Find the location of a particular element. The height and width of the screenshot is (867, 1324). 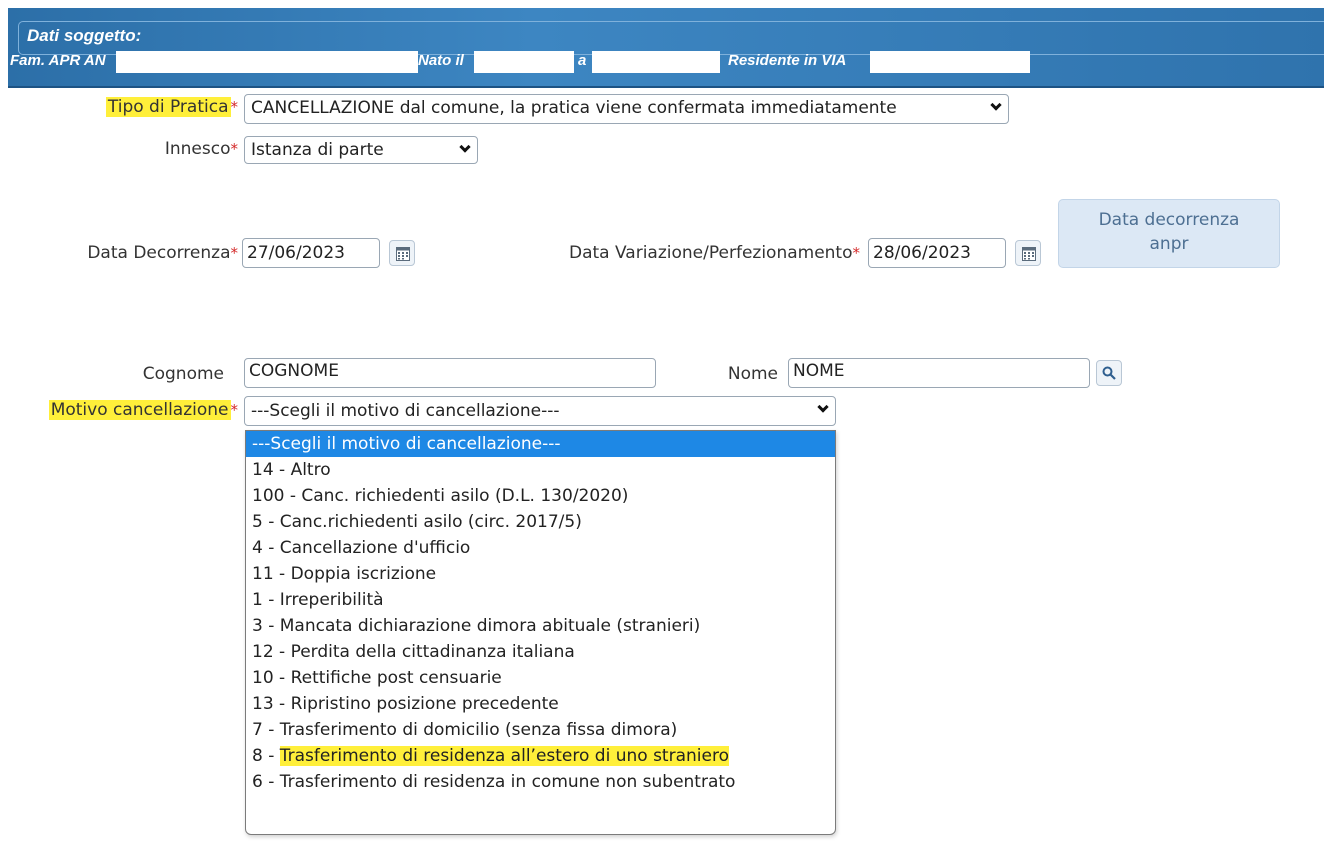

subject-header: Dati soggetto: is located at coordinates (666, 48).